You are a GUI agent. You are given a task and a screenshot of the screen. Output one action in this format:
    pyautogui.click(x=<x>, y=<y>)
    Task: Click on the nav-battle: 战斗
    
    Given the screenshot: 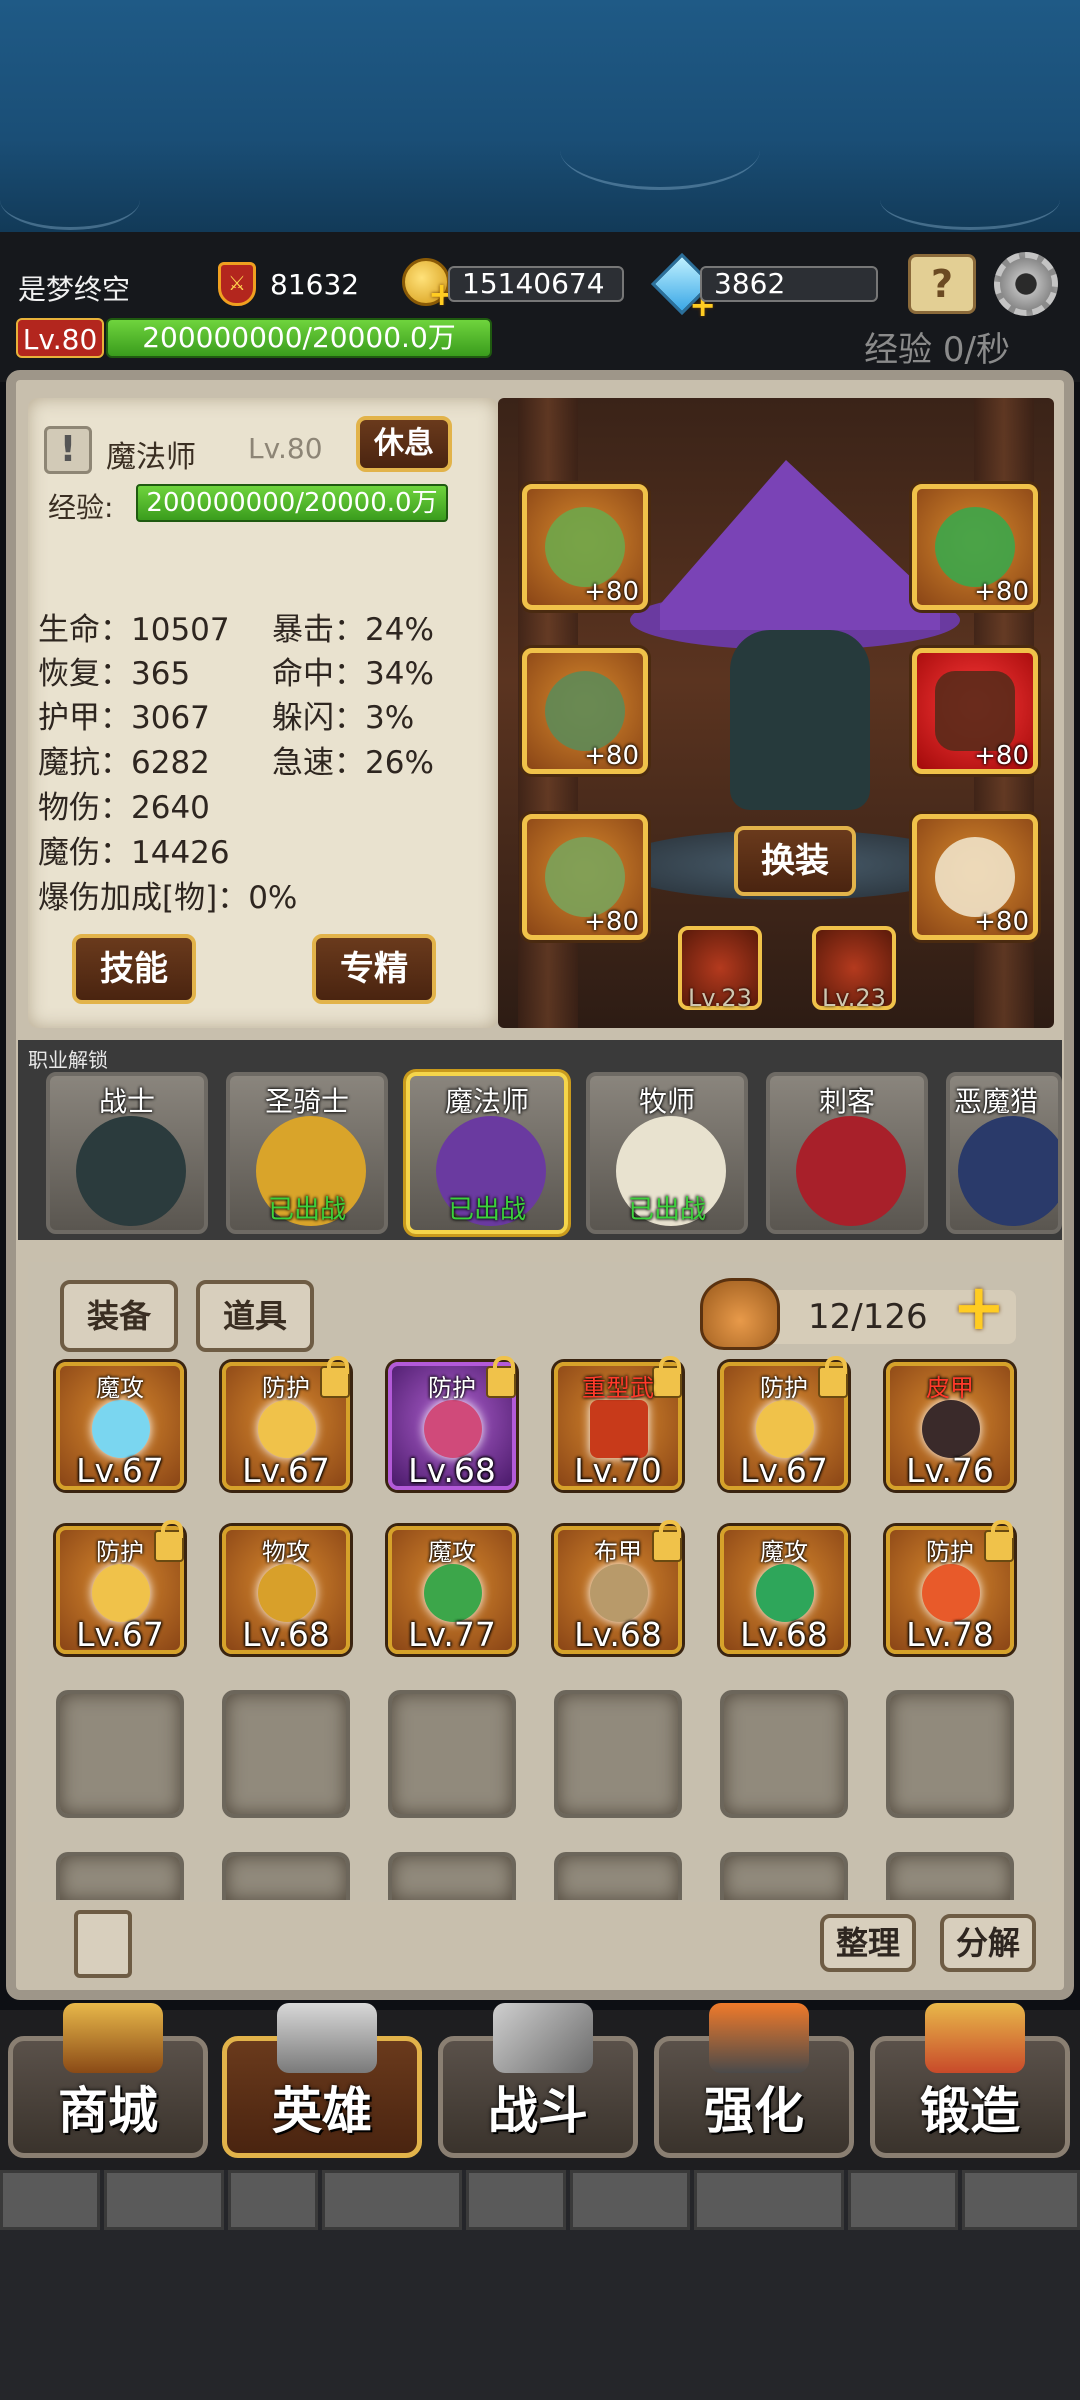 What is the action you would take?
    pyautogui.click(x=538, y=2080)
    